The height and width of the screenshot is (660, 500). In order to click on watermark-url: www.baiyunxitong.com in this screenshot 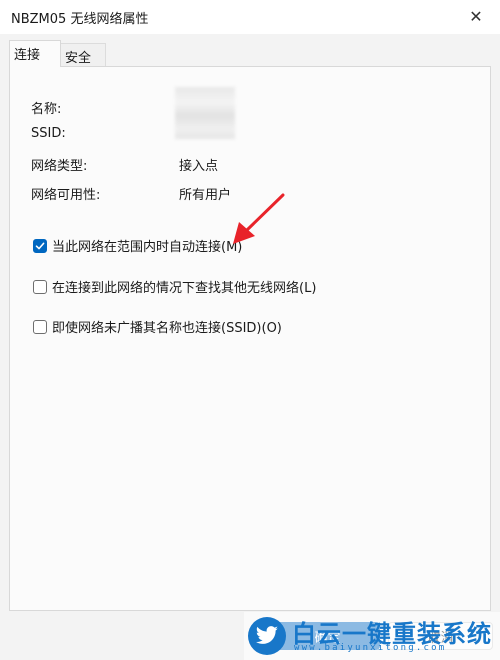, I will do `click(370, 648)`.